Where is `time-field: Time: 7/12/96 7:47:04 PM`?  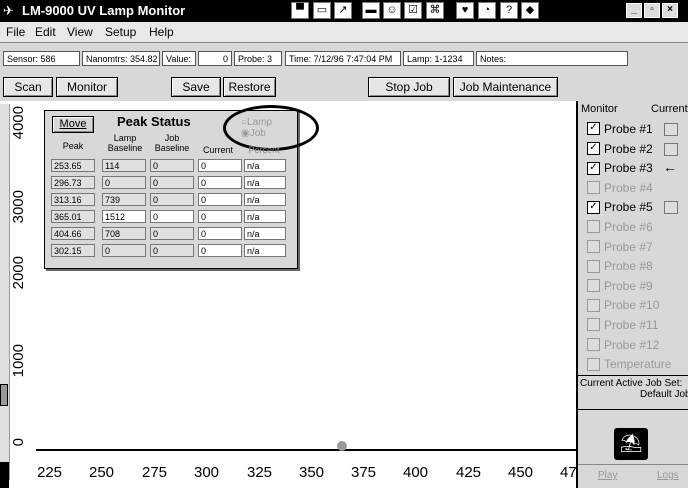
time-field: Time: 7/12/96 7:47:04 PM is located at coordinates (343, 58).